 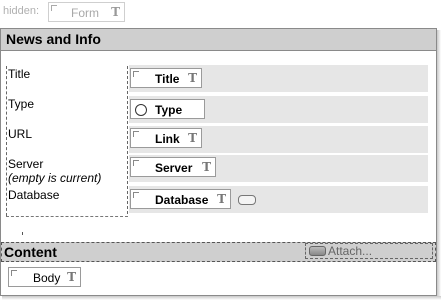 I want to click on type-label: Type, so click(x=21, y=104).